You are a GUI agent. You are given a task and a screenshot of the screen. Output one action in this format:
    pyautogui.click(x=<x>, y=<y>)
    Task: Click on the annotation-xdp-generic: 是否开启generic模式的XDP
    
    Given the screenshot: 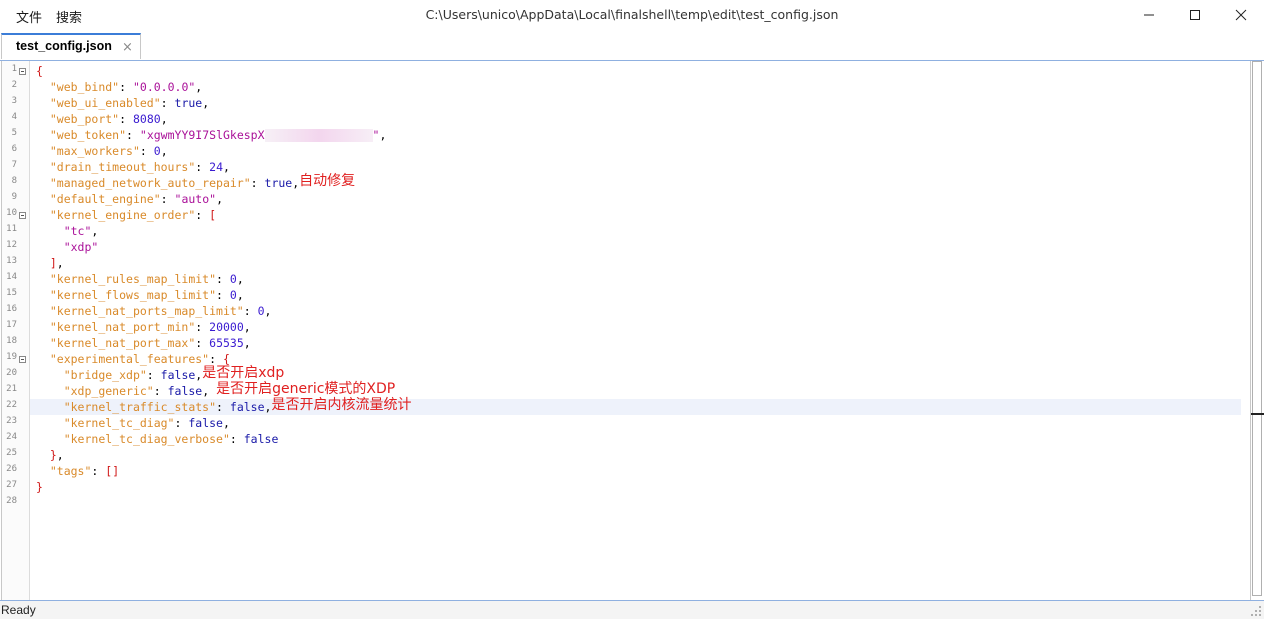 What is the action you would take?
    pyautogui.click(x=306, y=389)
    